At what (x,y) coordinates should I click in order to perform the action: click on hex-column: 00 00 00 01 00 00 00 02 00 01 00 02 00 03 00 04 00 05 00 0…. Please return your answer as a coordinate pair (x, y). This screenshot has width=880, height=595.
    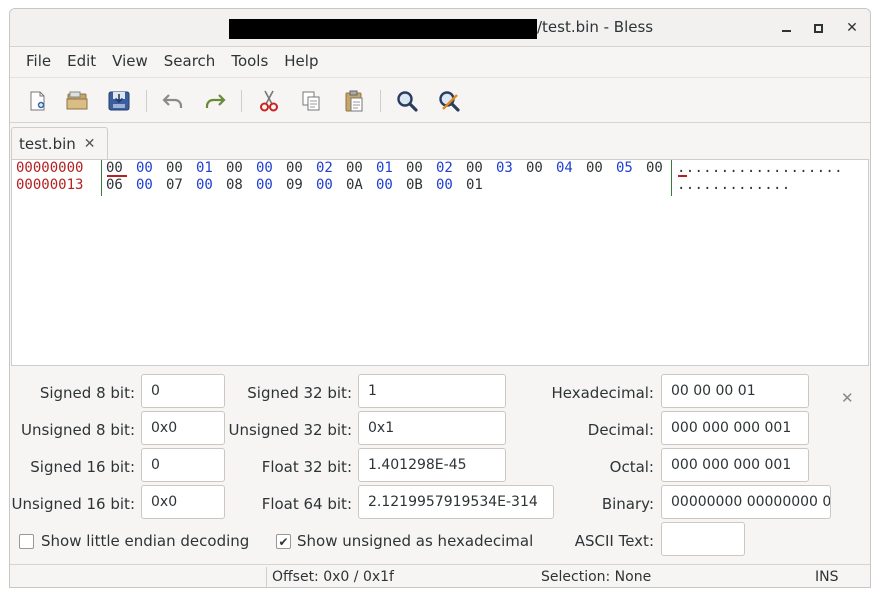
    Looking at the image, I should click on (391, 177).